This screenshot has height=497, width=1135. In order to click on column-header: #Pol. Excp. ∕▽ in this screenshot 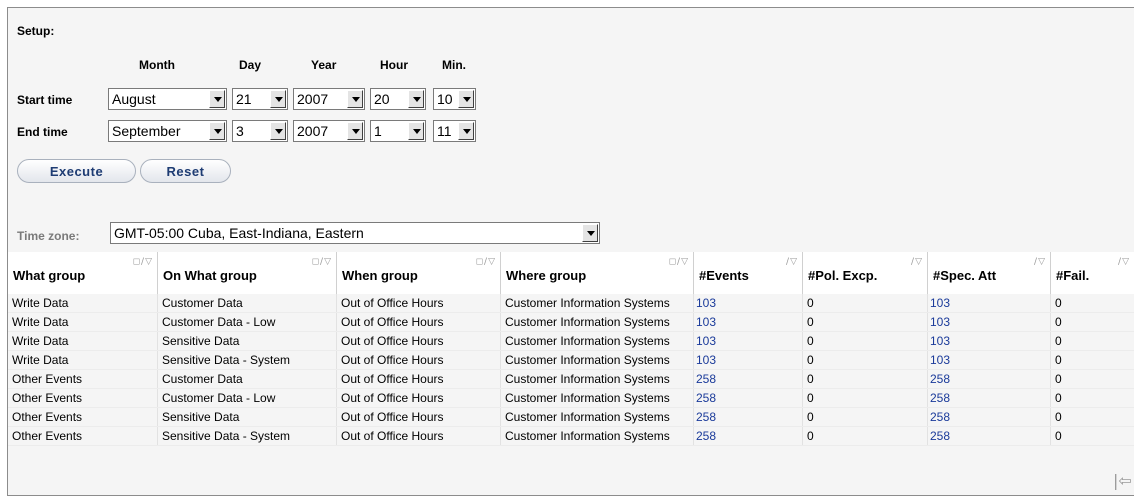, I will do `click(865, 273)`.